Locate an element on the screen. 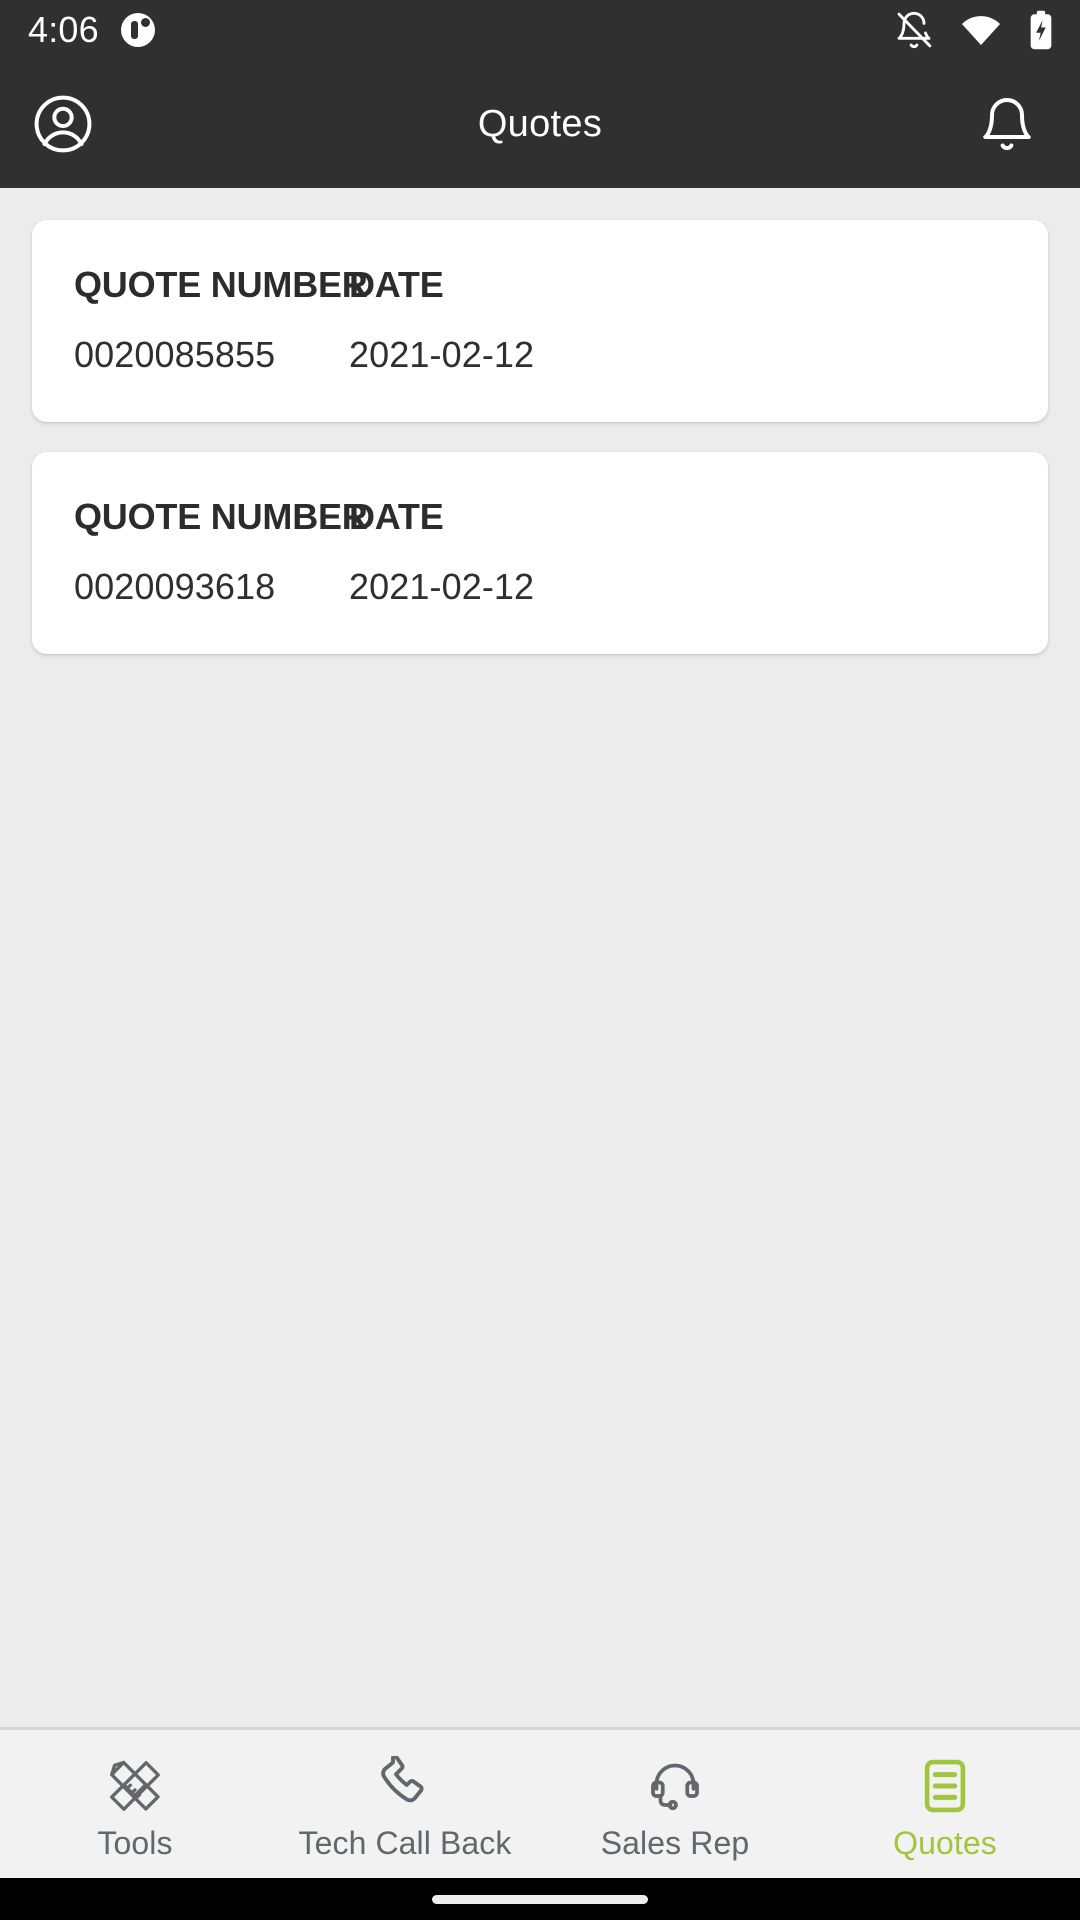 This screenshot has width=1080, height=1920. status-bar-left: 4:06 is located at coordinates (91, 30).